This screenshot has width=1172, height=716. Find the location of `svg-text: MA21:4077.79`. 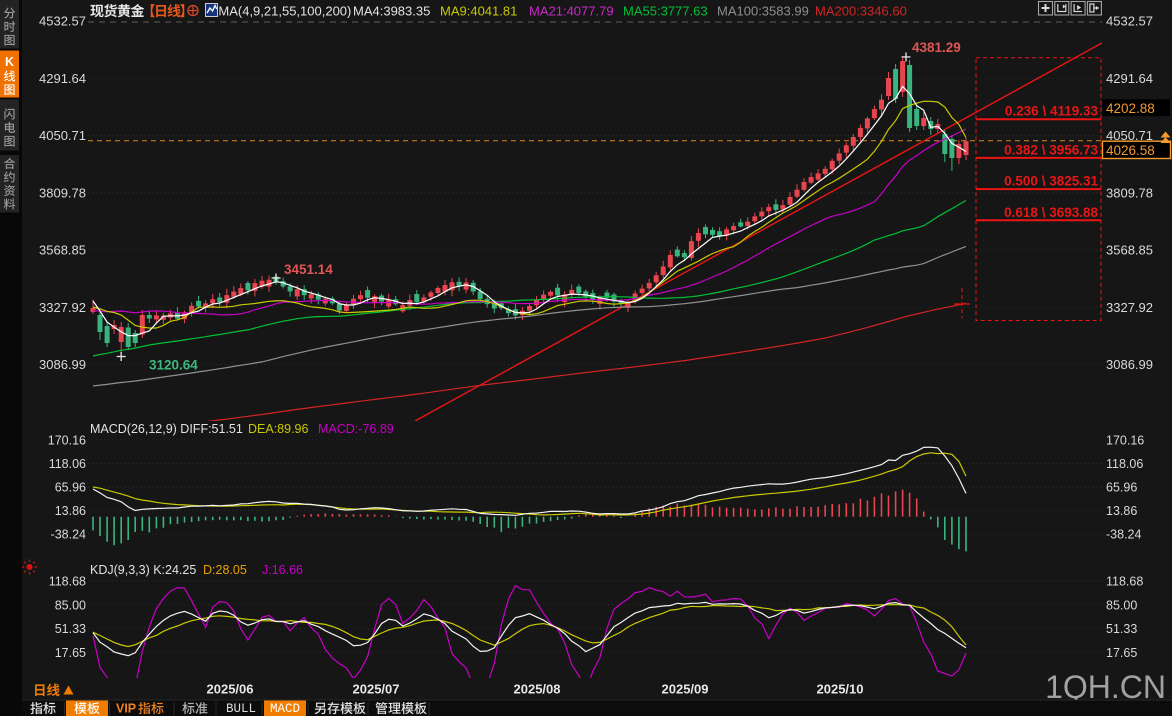

svg-text: MA21:4077.79 is located at coordinates (571, 11).